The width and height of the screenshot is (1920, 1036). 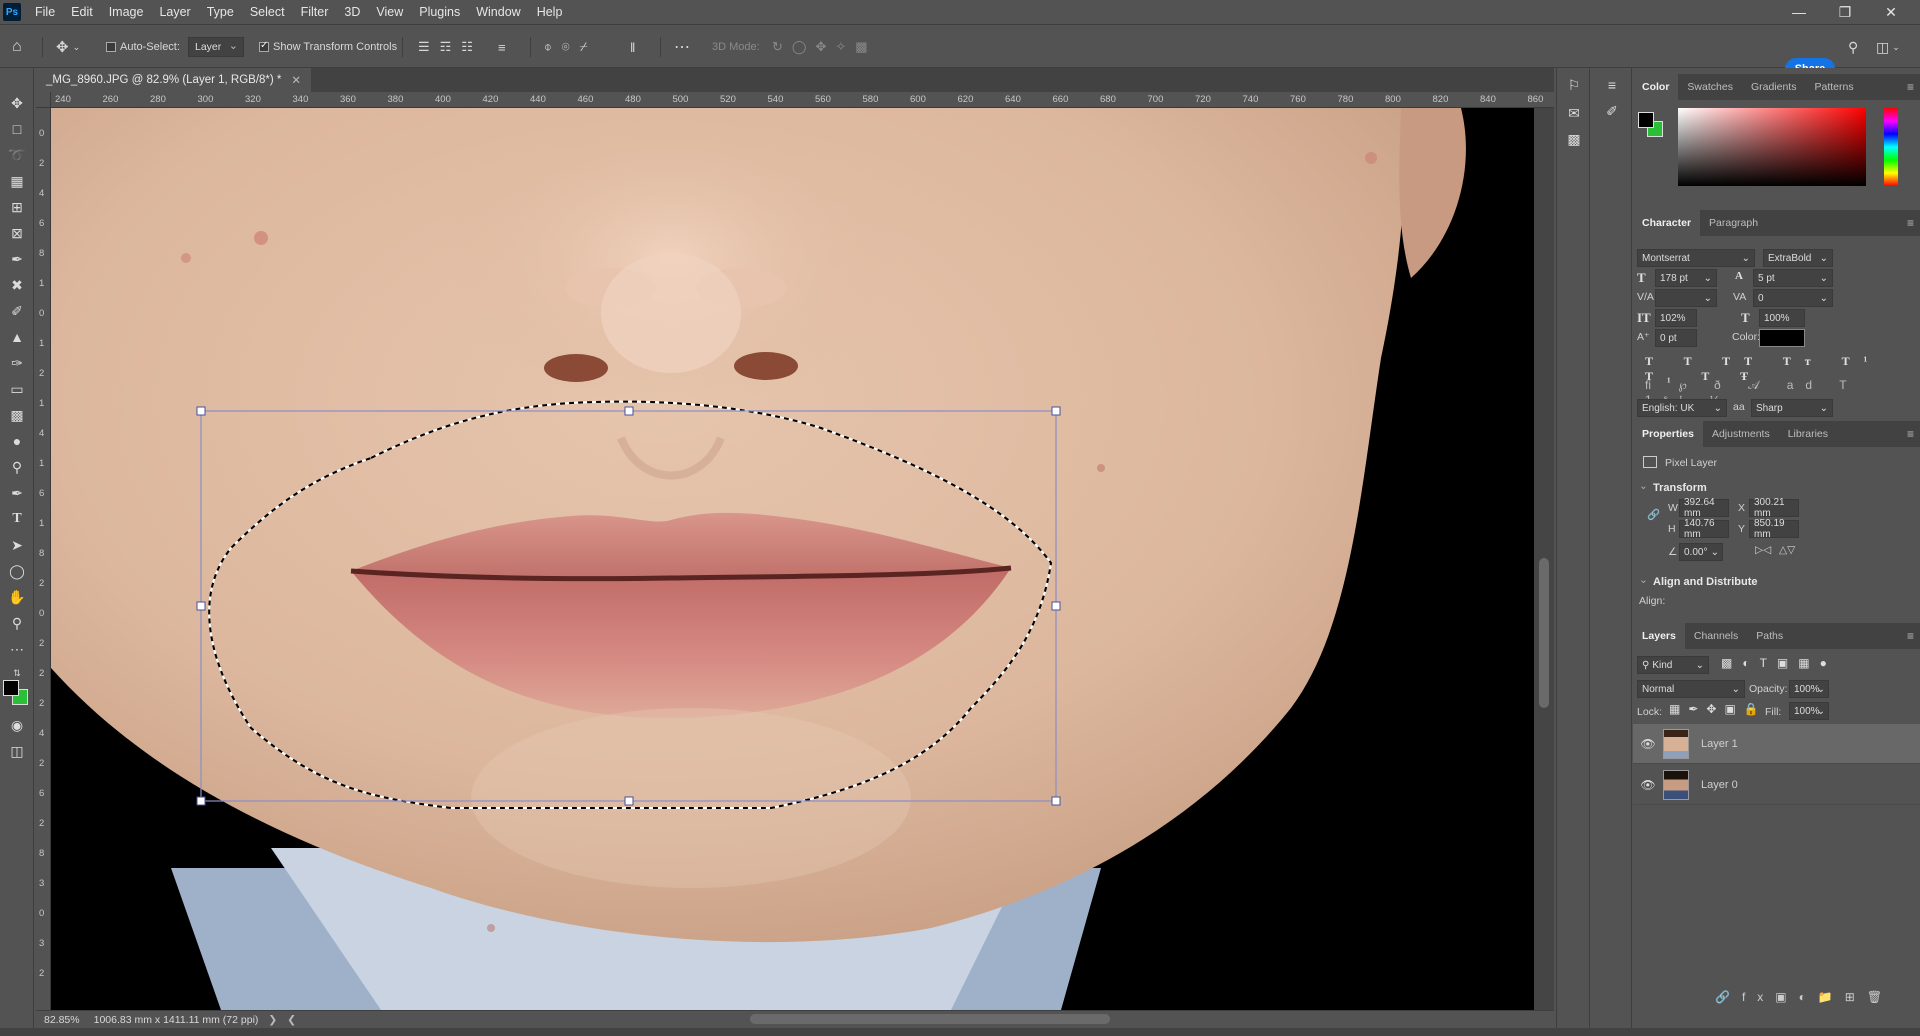 I want to click on layer-name: Layer 0, so click(x=1719, y=785).